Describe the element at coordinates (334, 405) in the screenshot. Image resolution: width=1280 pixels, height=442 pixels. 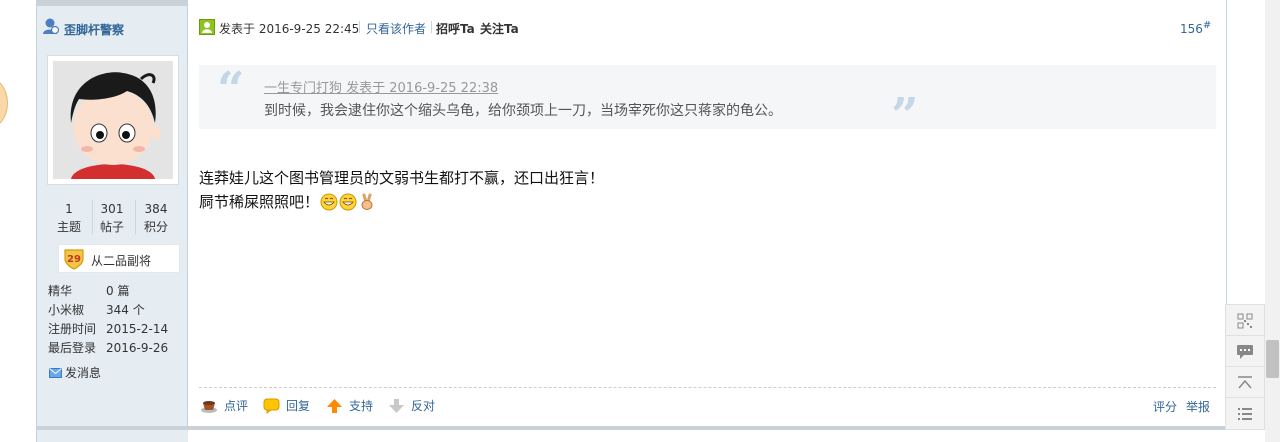
I see `arrow-up-icon` at that location.